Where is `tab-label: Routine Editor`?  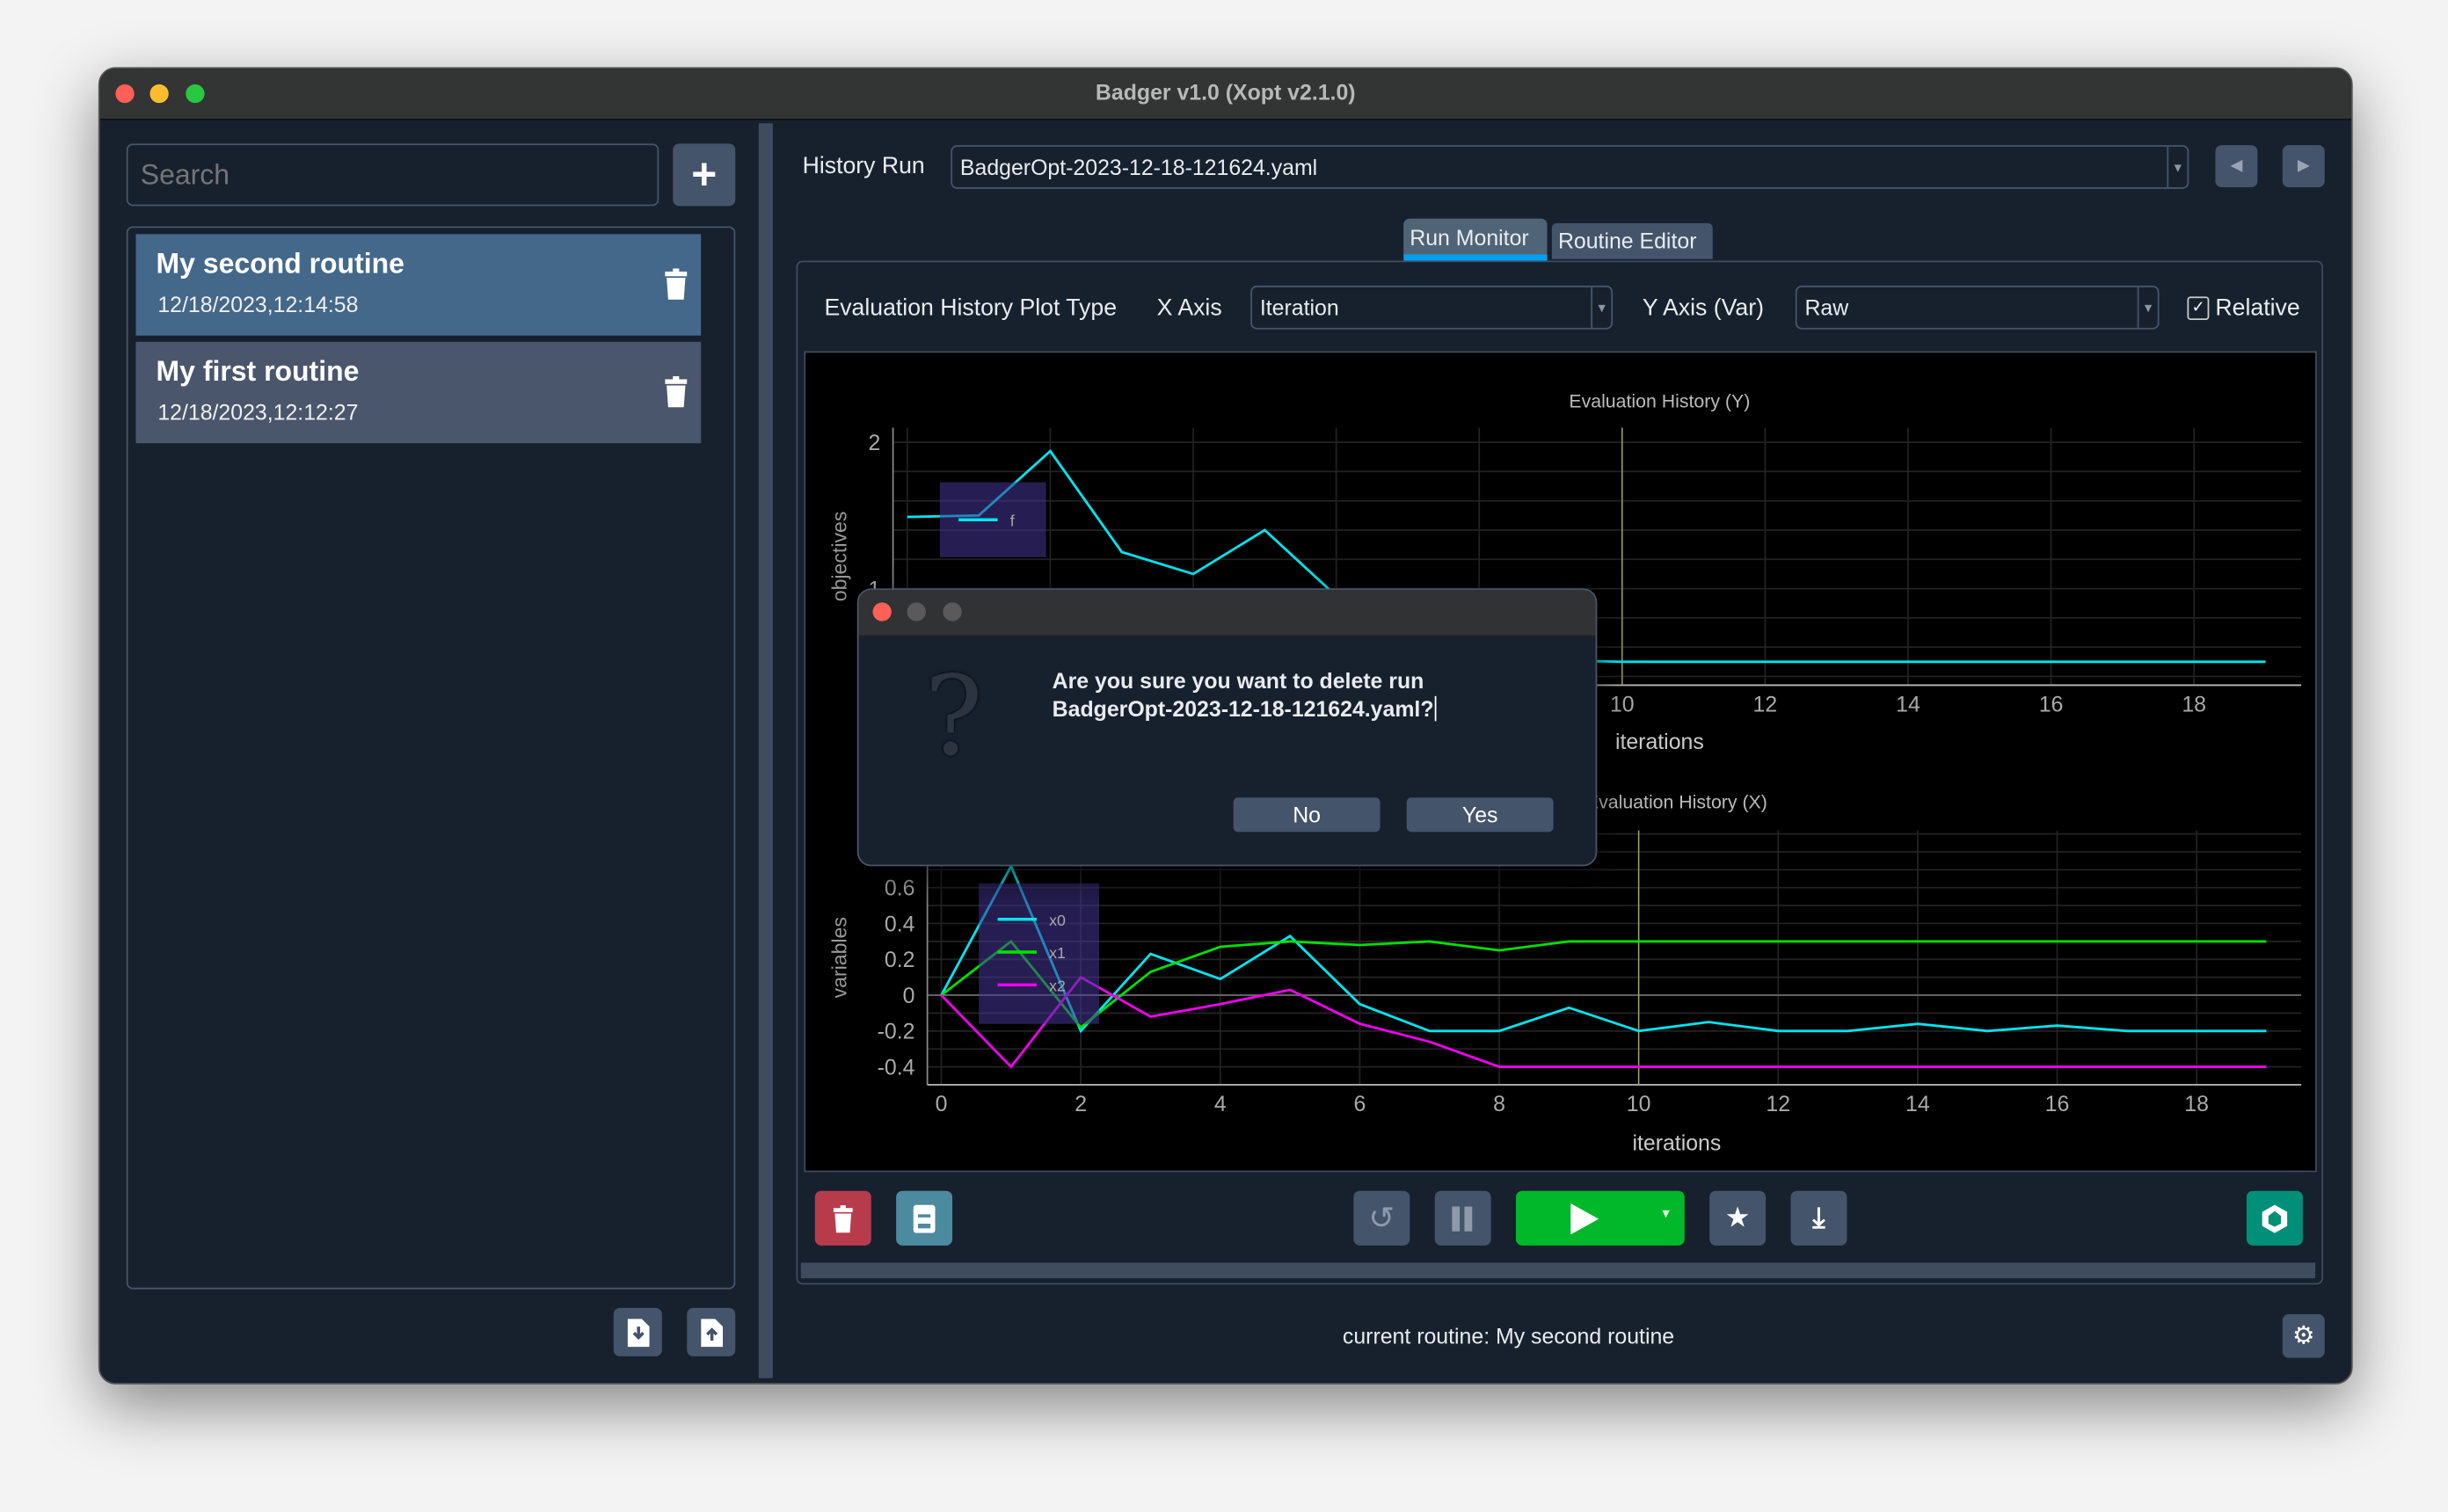
tab-label: Routine Editor is located at coordinates (1627, 241).